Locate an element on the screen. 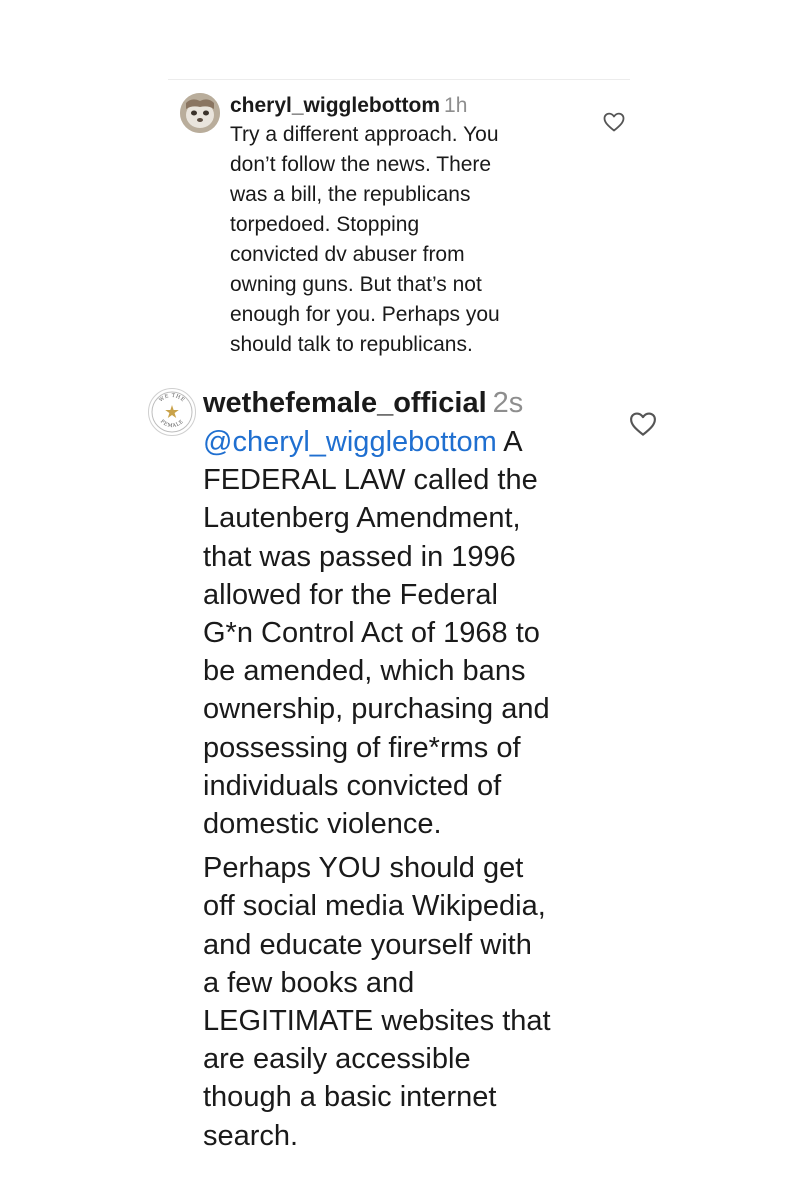  timestamp: 2s is located at coordinates (508, 403).